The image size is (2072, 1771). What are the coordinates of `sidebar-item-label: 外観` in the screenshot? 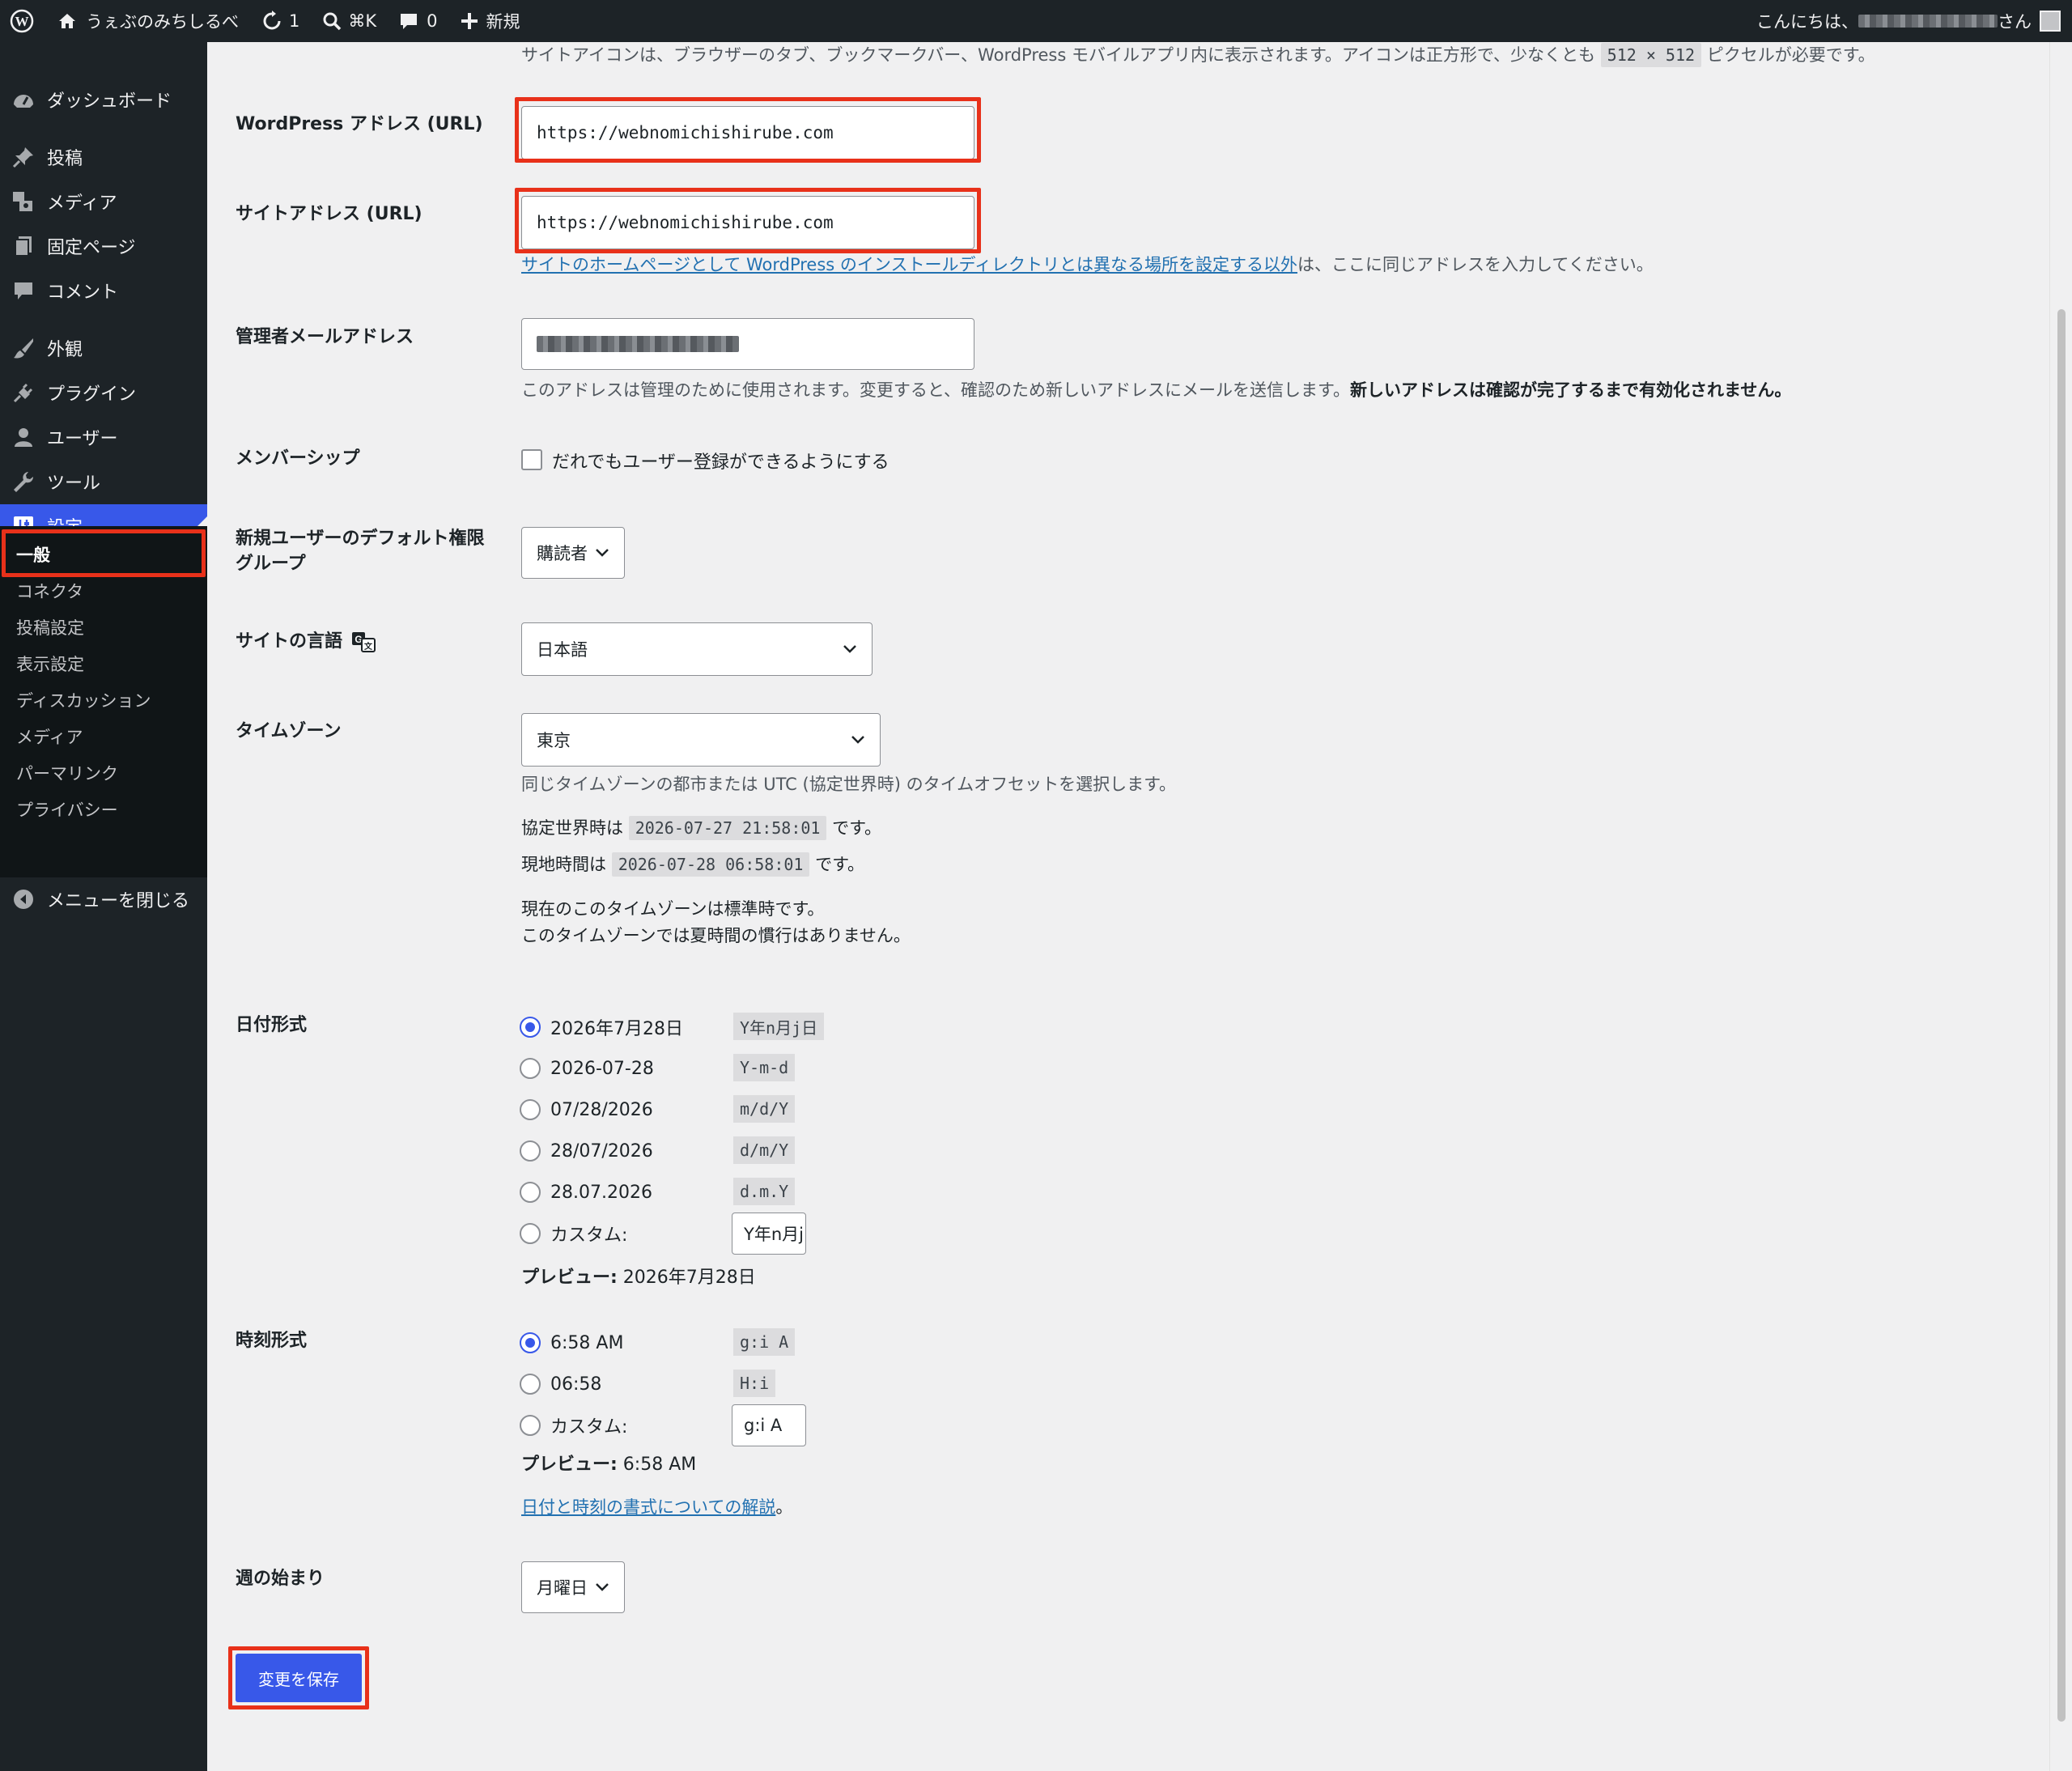 It's located at (65, 350).